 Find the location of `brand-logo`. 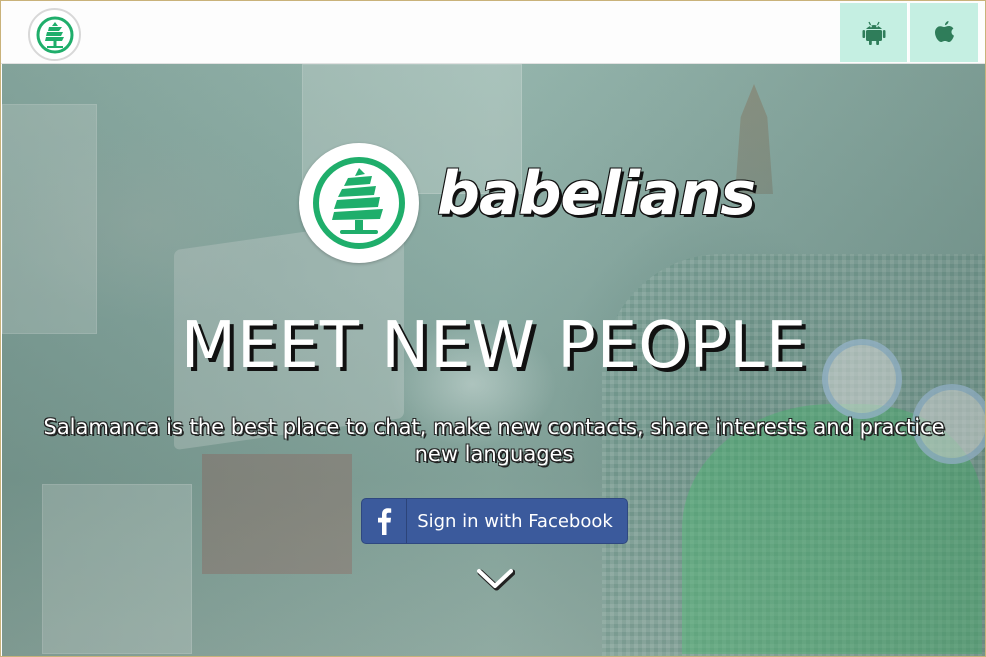

brand-logo is located at coordinates (359, 203).